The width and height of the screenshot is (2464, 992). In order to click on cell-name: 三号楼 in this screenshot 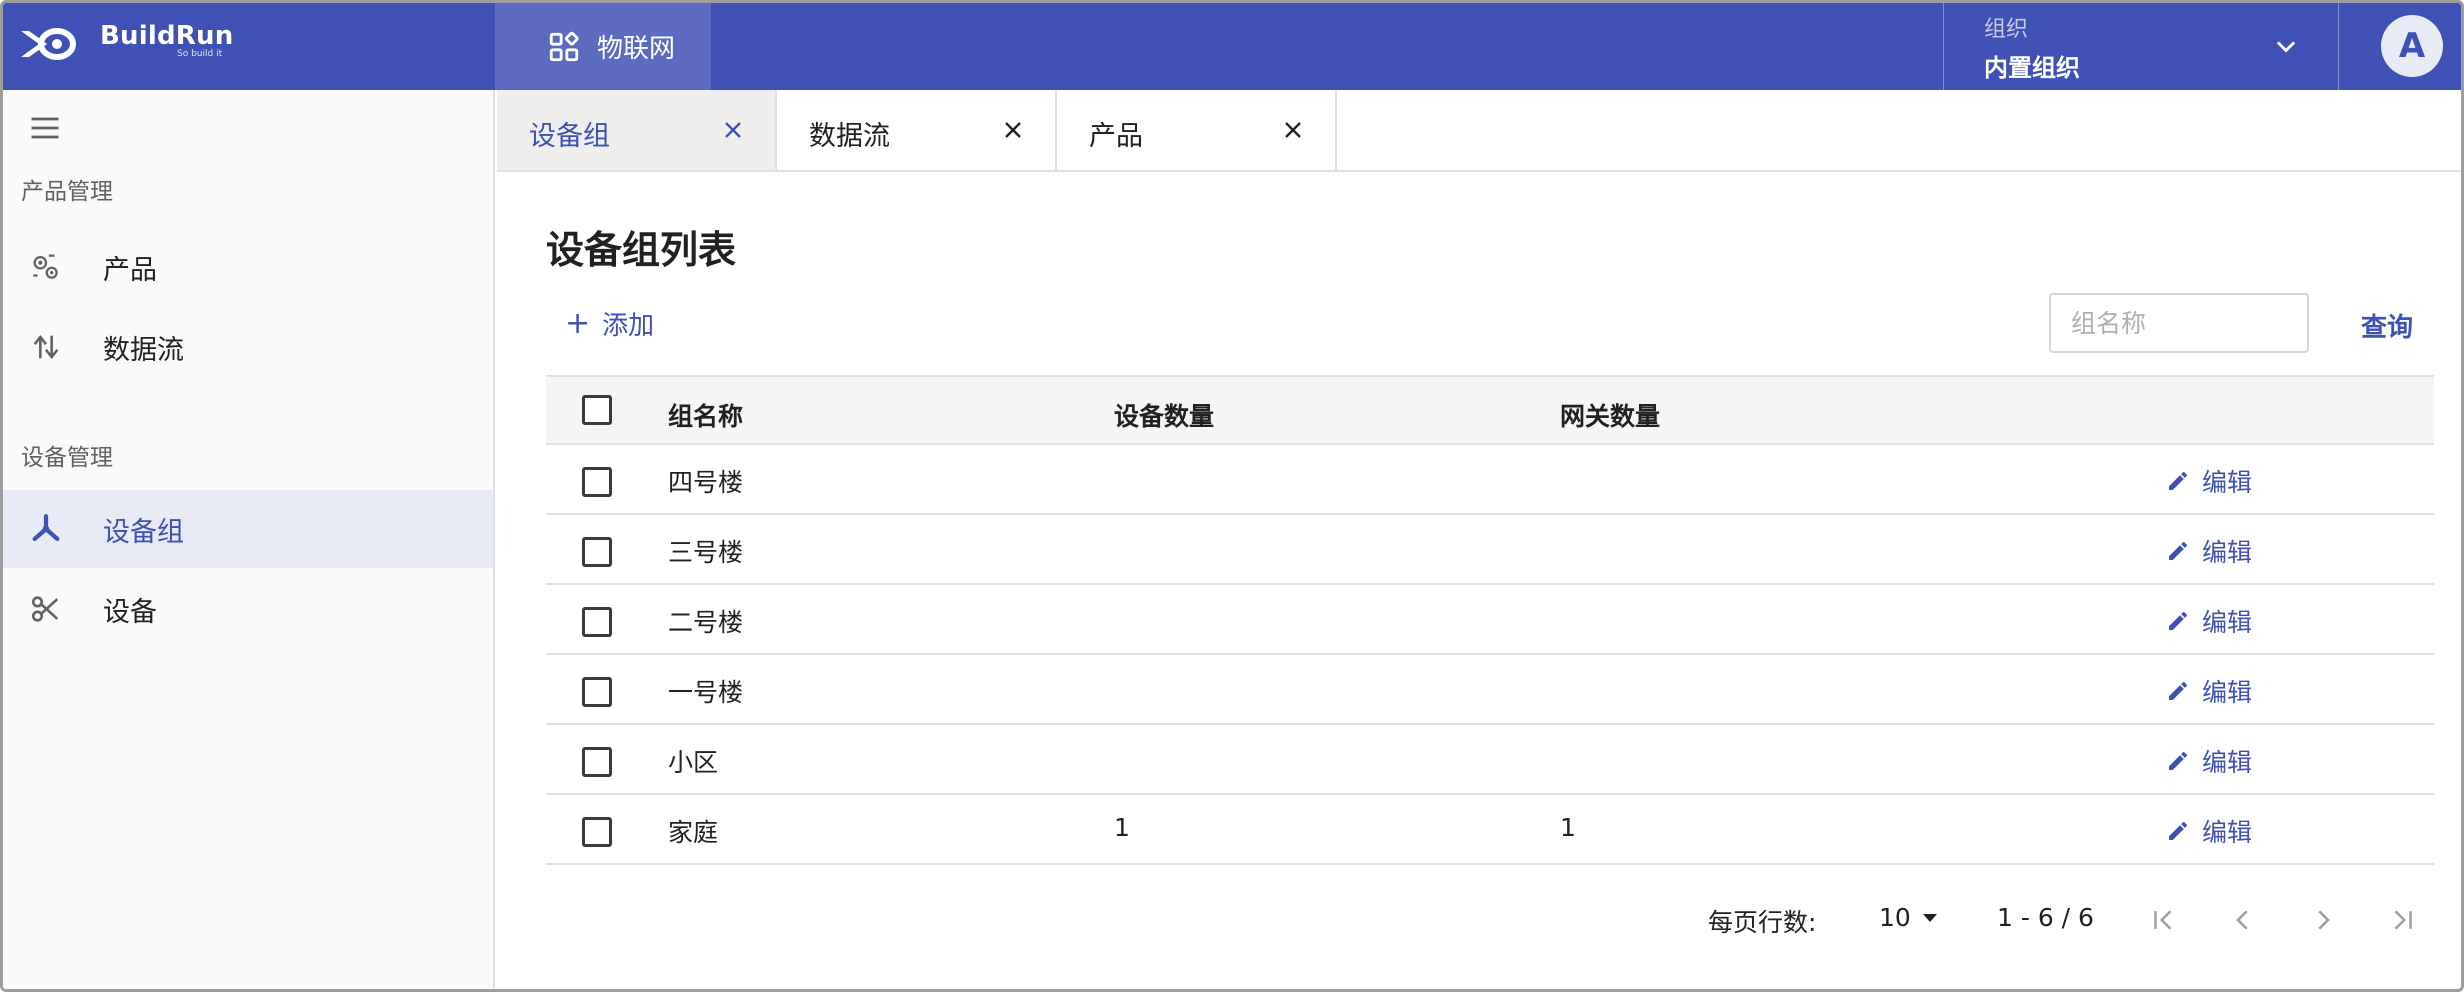, I will do `click(706, 552)`.